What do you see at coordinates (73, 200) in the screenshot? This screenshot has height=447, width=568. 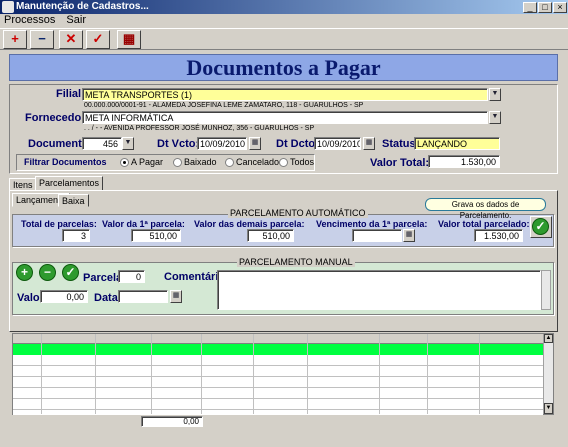 I see `tab-baixa: Baixa` at bounding box center [73, 200].